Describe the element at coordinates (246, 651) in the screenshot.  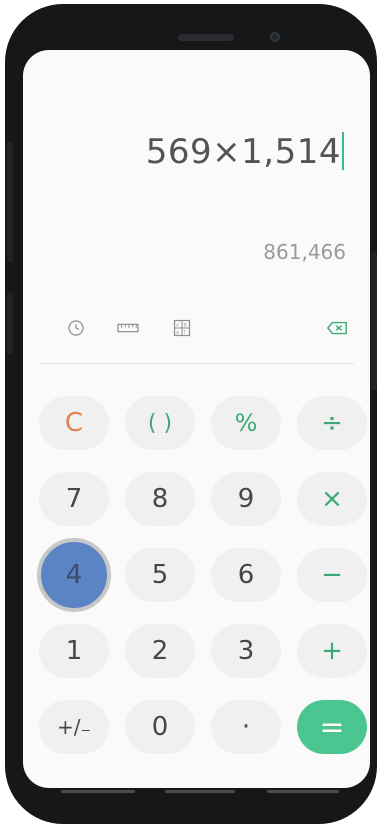
I see `three-button: 3` at that location.